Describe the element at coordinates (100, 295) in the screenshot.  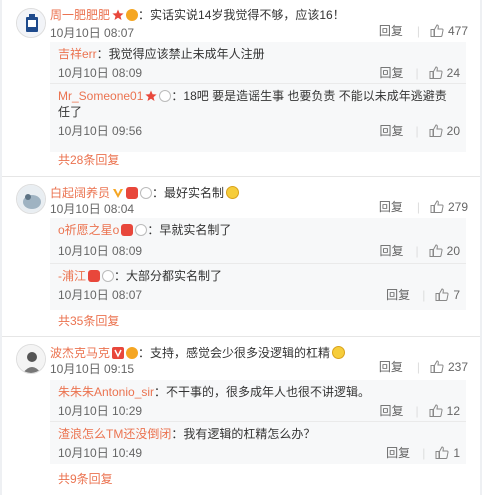
I see `reply-time: 10月10日 08:07` at that location.